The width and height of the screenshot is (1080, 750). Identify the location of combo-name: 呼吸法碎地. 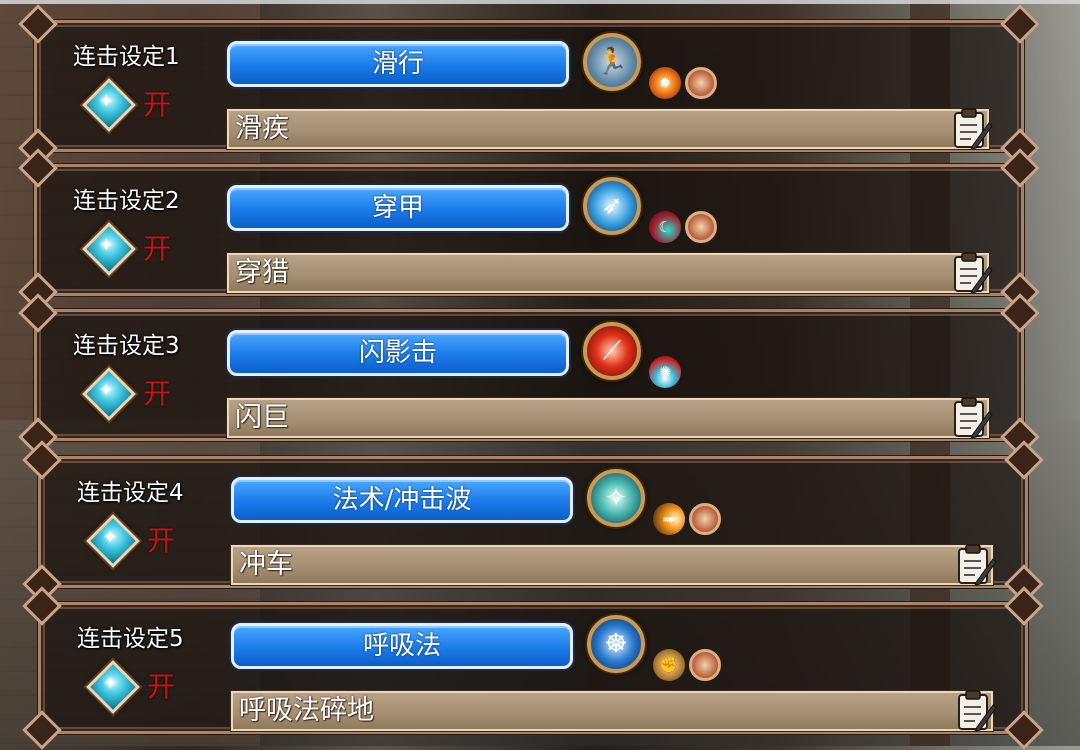
(306, 710).